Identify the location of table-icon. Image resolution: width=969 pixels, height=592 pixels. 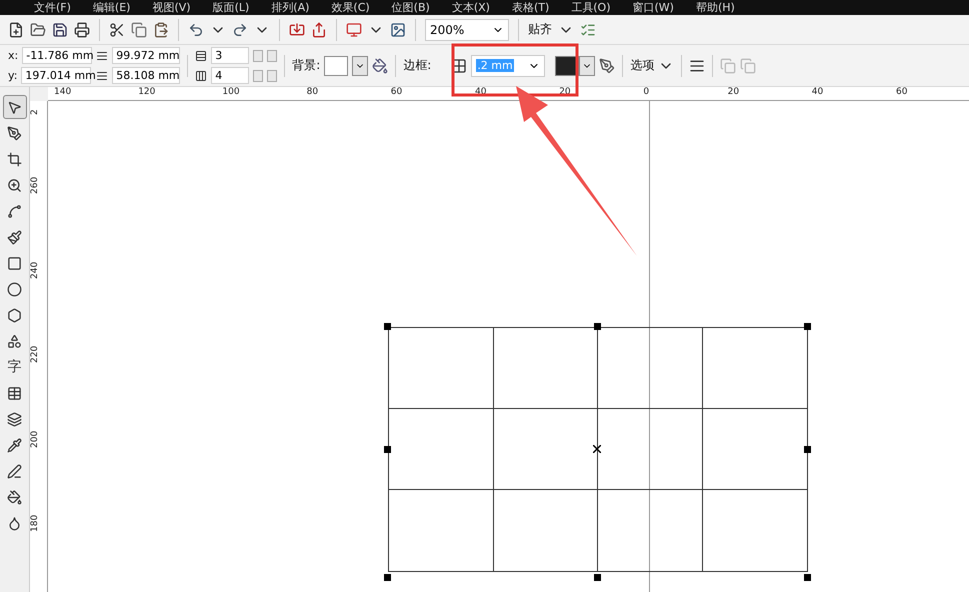
(14, 393).